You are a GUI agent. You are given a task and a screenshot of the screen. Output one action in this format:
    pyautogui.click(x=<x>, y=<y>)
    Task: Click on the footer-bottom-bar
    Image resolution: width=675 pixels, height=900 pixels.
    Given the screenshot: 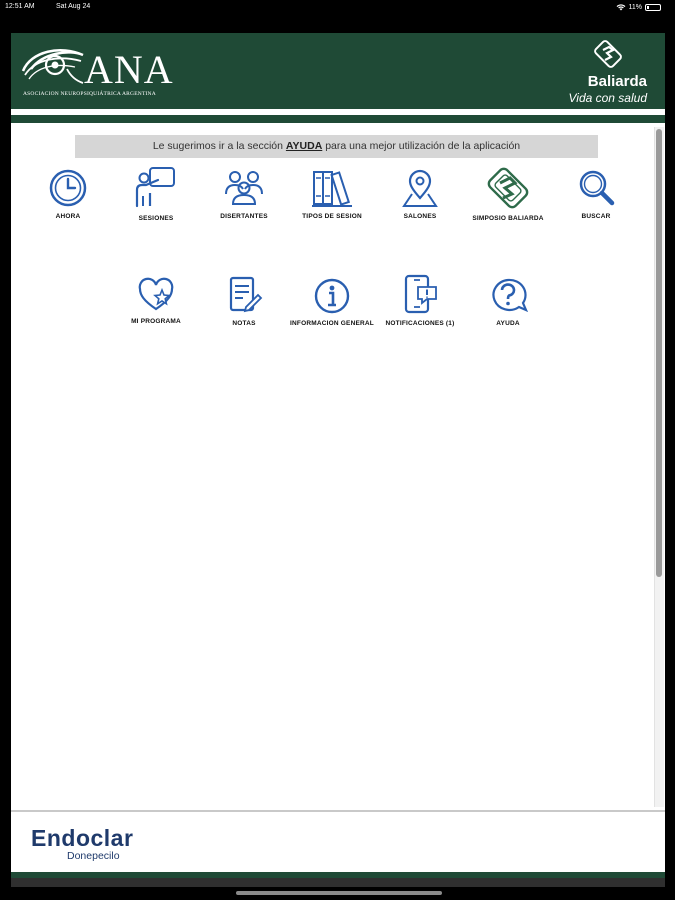 What is the action you would take?
    pyautogui.click(x=338, y=882)
    